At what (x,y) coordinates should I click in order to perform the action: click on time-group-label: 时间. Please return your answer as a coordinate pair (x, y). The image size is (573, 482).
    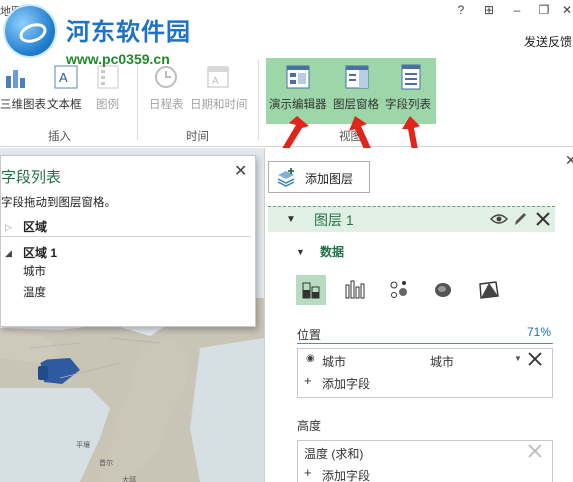
    Looking at the image, I should click on (197, 137).